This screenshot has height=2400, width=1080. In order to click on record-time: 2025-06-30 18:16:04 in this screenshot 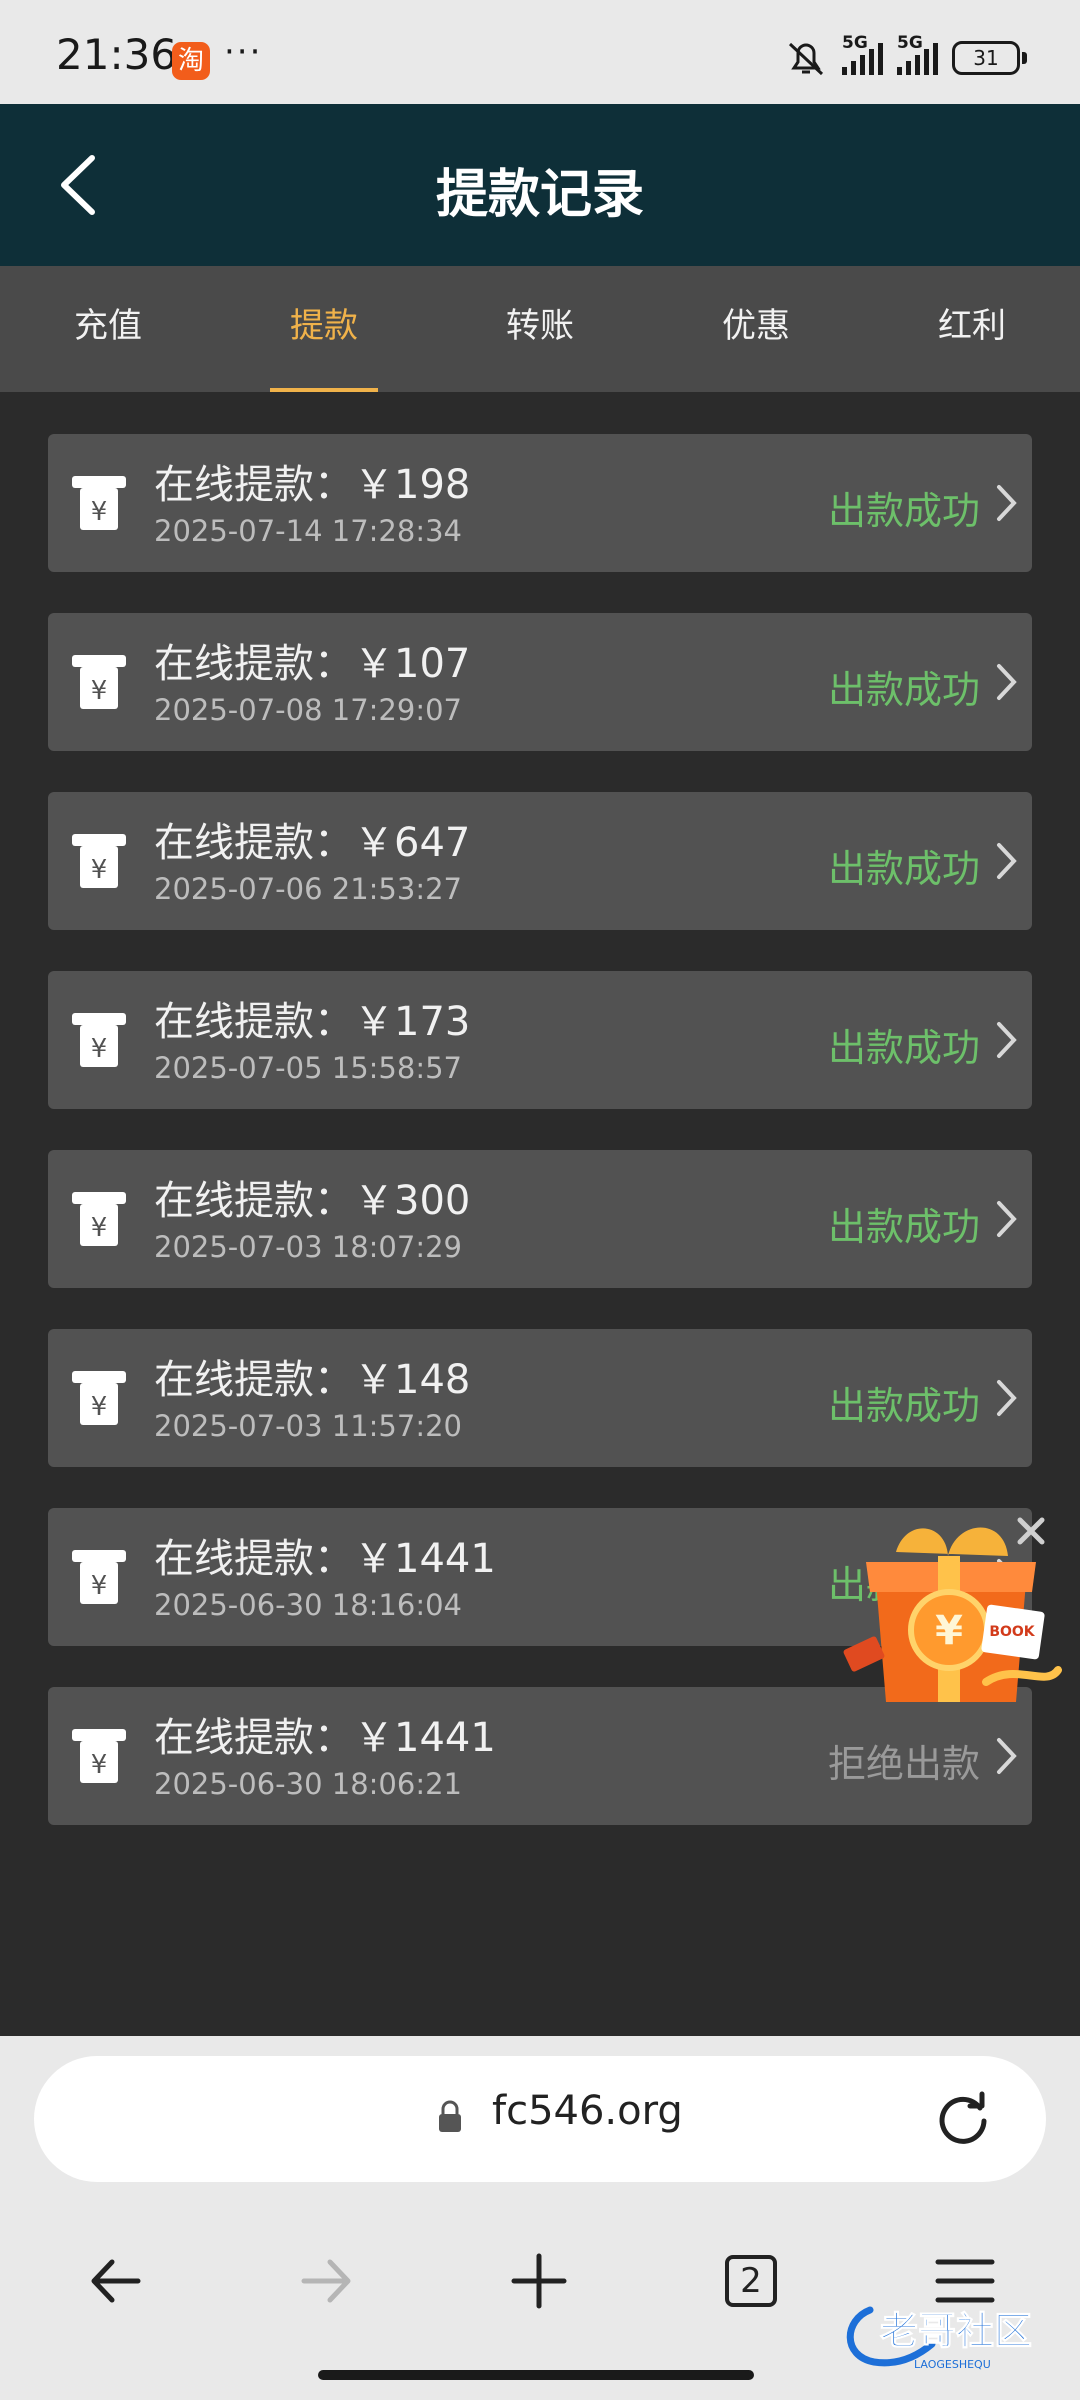, I will do `click(308, 1605)`.